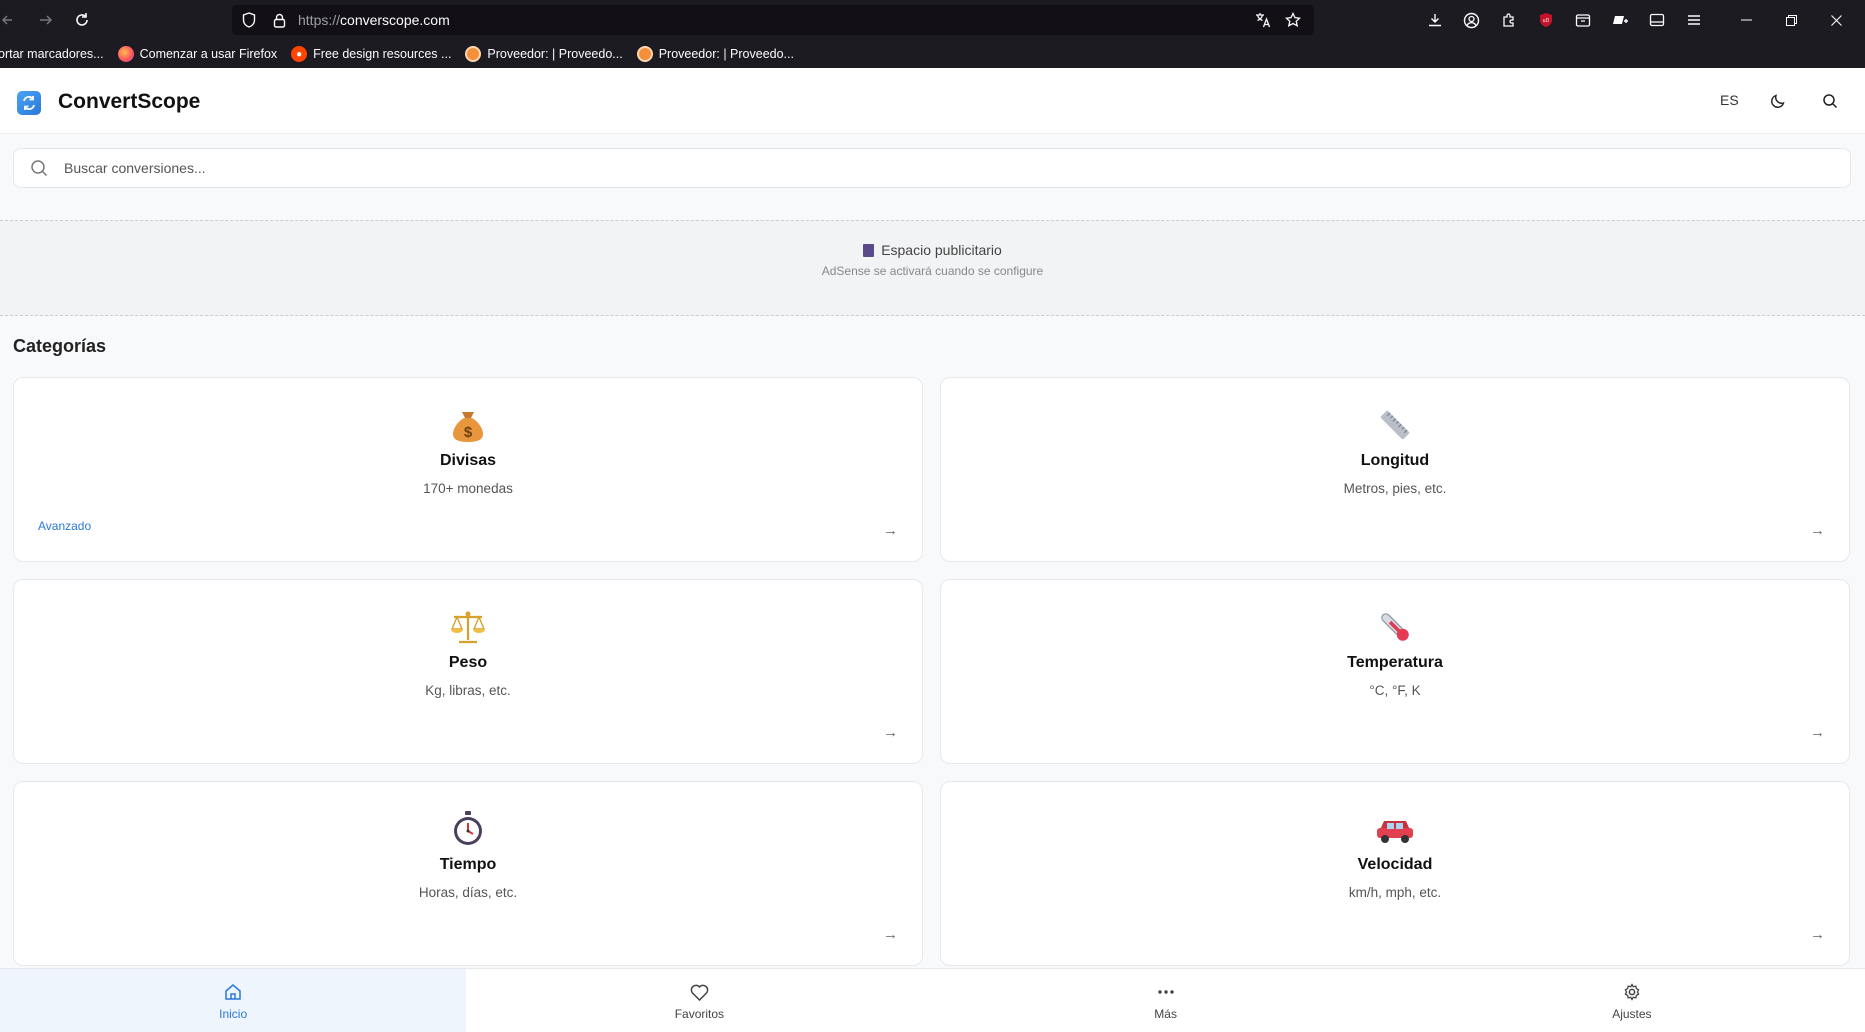 This screenshot has width=1865, height=1032. What do you see at coordinates (1166, 1000) in the screenshot?
I see `nav-item-mas: Más` at bounding box center [1166, 1000].